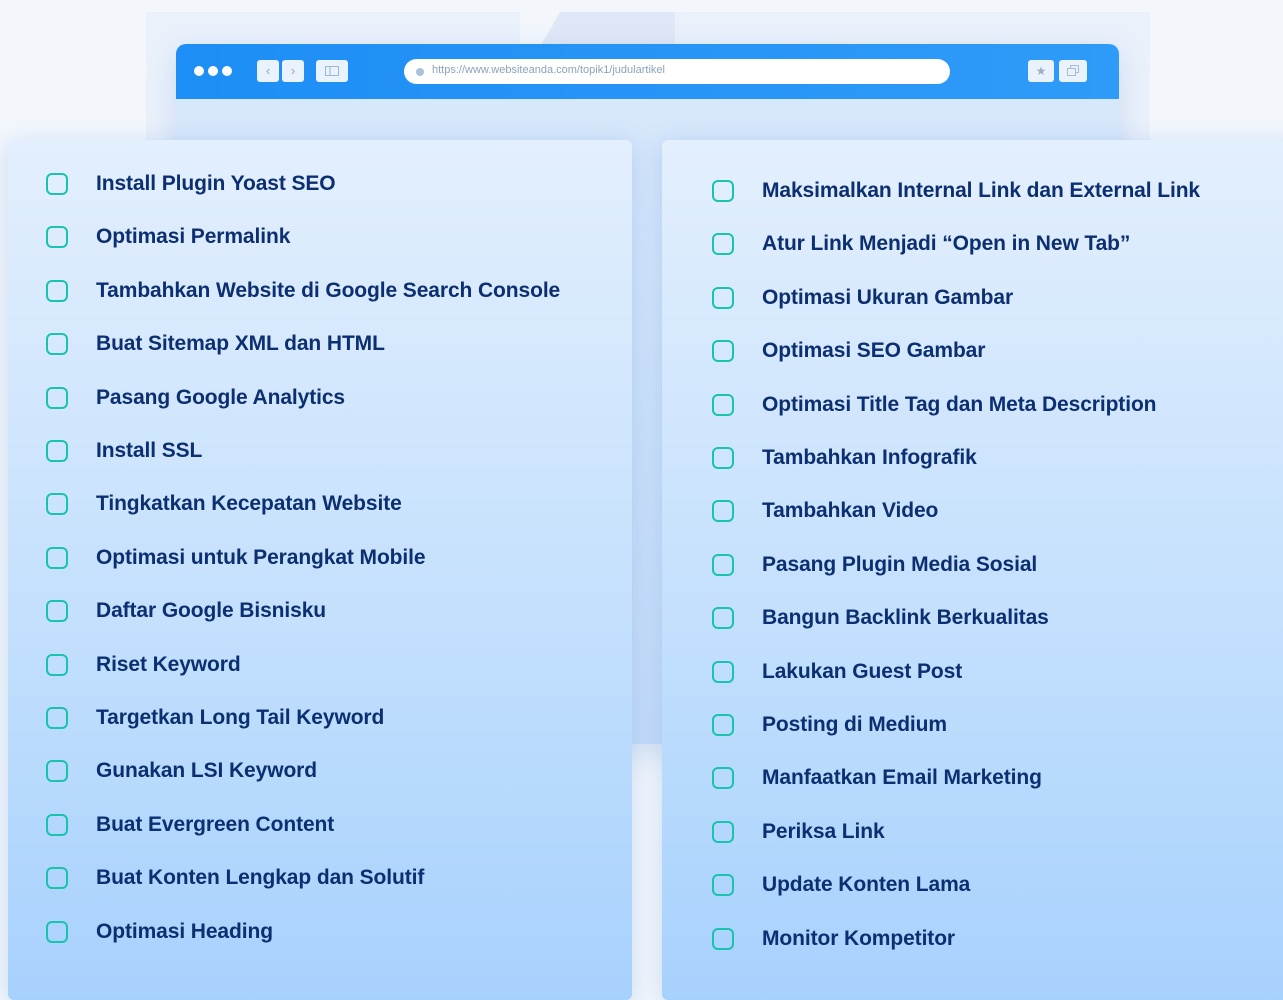 Image resolution: width=1283 pixels, height=1000 pixels. I want to click on checklist-item: Daftar Google Bisnisku, so click(186, 611).